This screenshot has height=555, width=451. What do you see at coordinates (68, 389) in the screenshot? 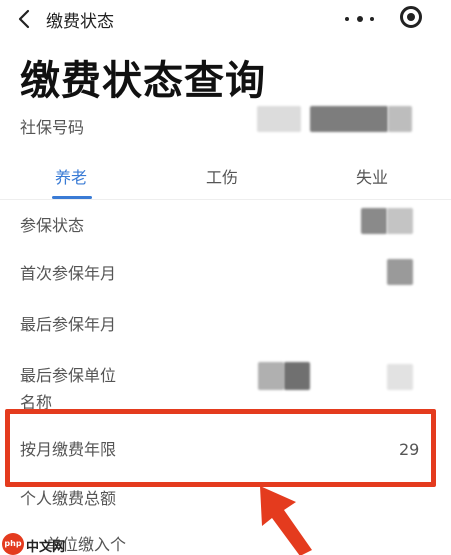
I see `row-label-last-insured-employer: 最后参保单位名称` at bounding box center [68, 389].